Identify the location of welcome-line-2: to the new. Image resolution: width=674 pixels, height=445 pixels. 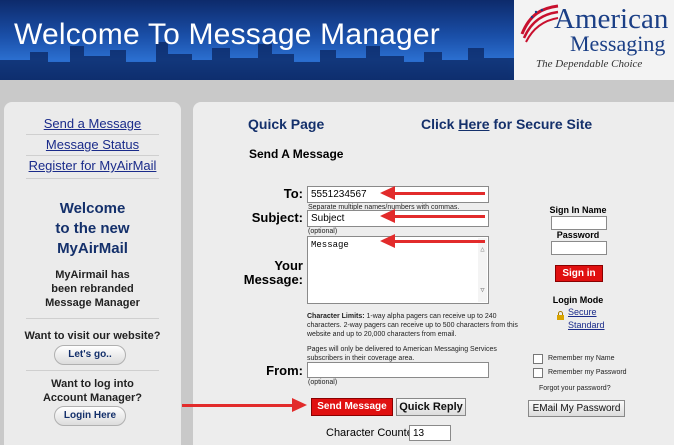
(92, 228).